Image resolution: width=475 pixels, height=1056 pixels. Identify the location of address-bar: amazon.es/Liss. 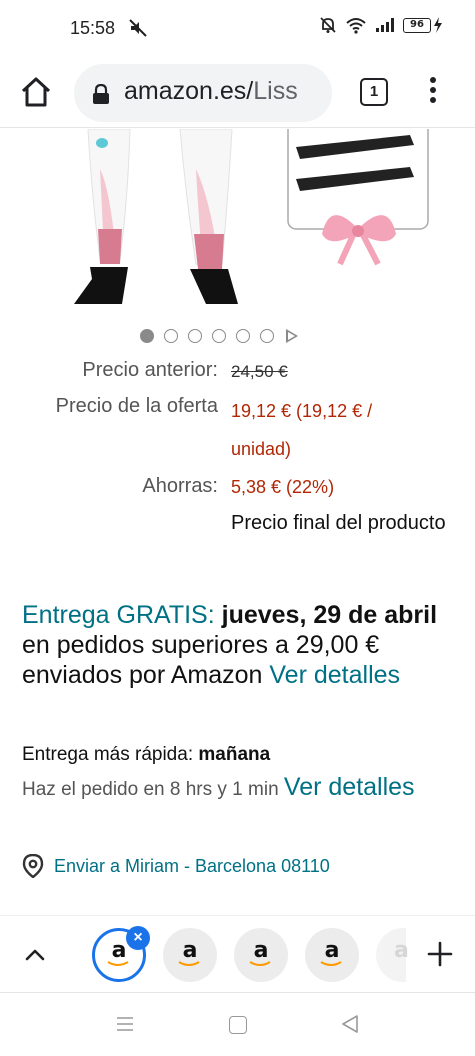
(203, 93).